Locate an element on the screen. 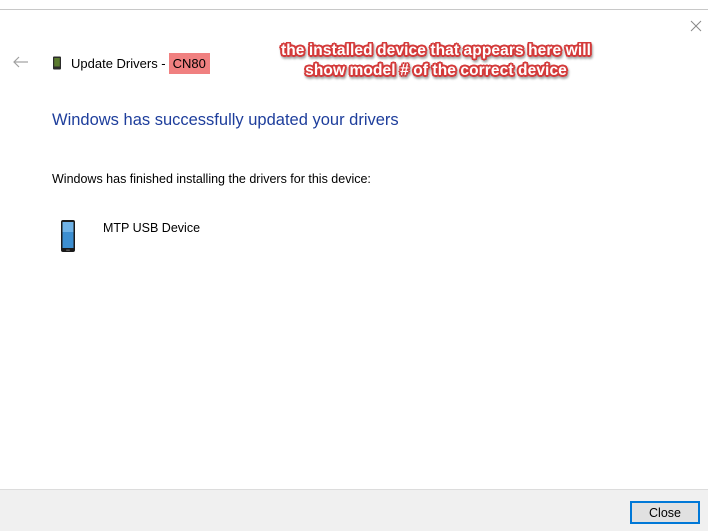 This screenshot has height=531, width=708. annotation-line-2: show model # of the correct device is located at coordinates (436, 70).